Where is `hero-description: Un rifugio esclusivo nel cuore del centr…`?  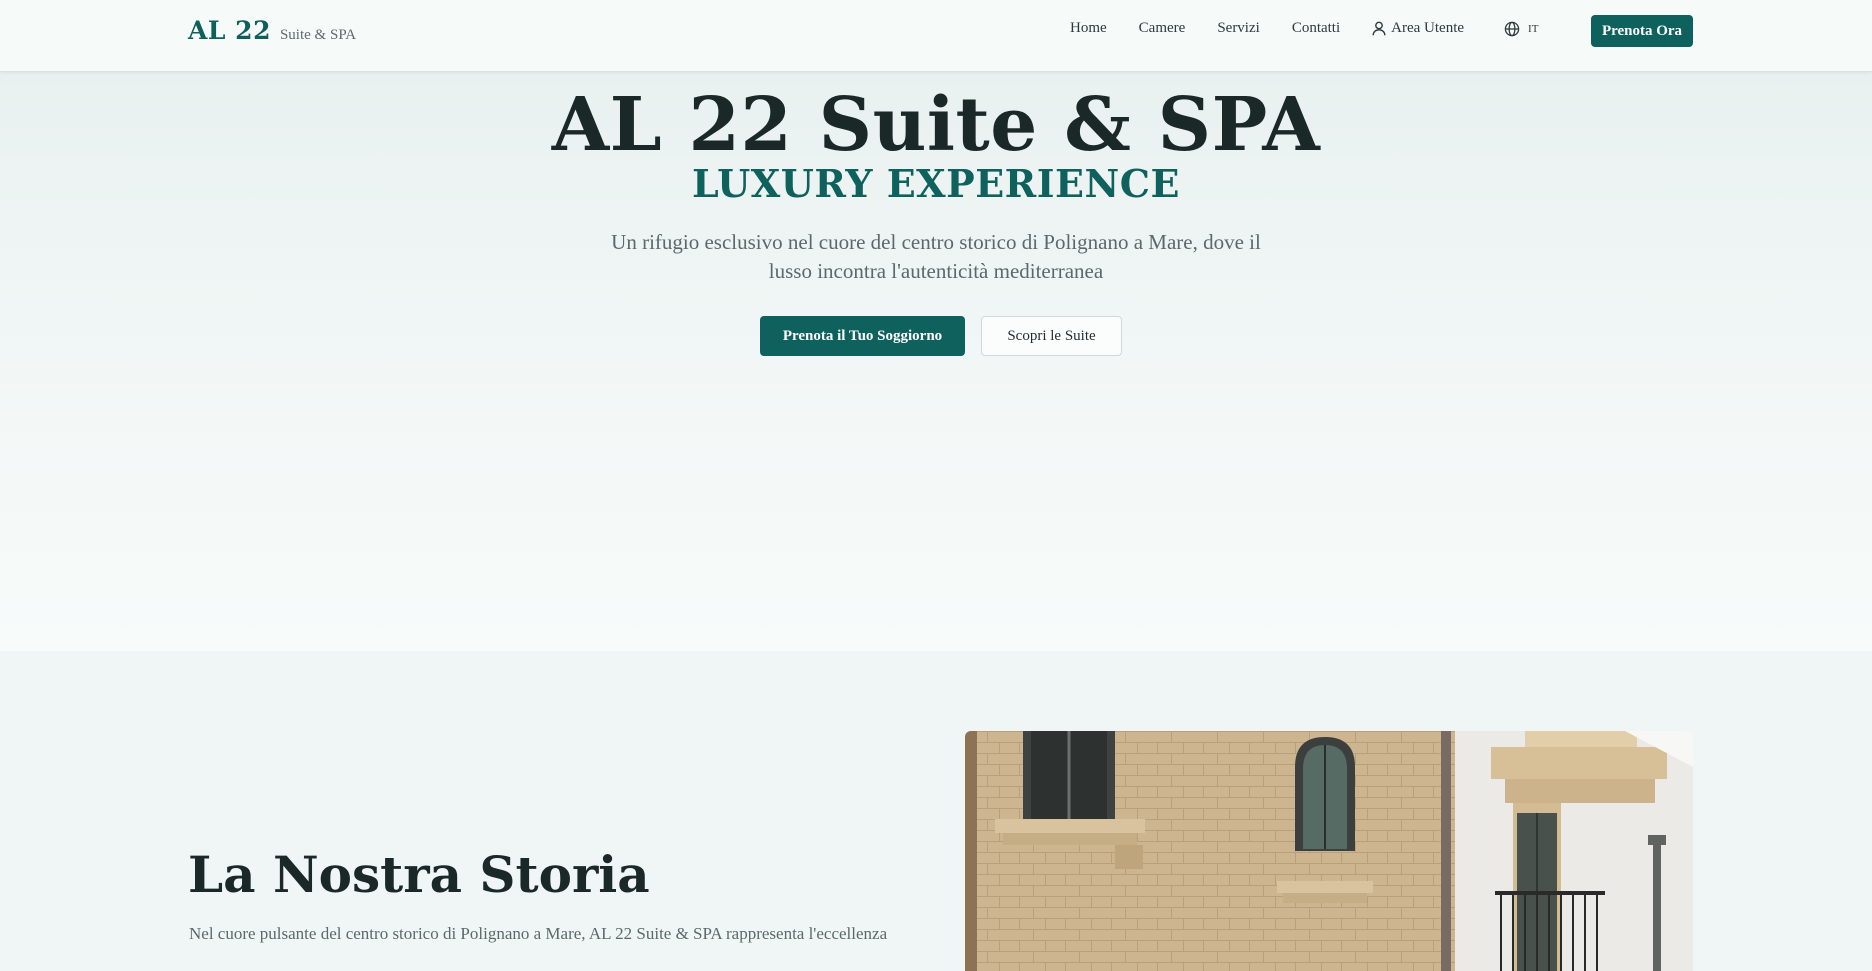
hero-description: Un rifugio esclusivo nel cuore del centr… is located at coordinates (936, 256).